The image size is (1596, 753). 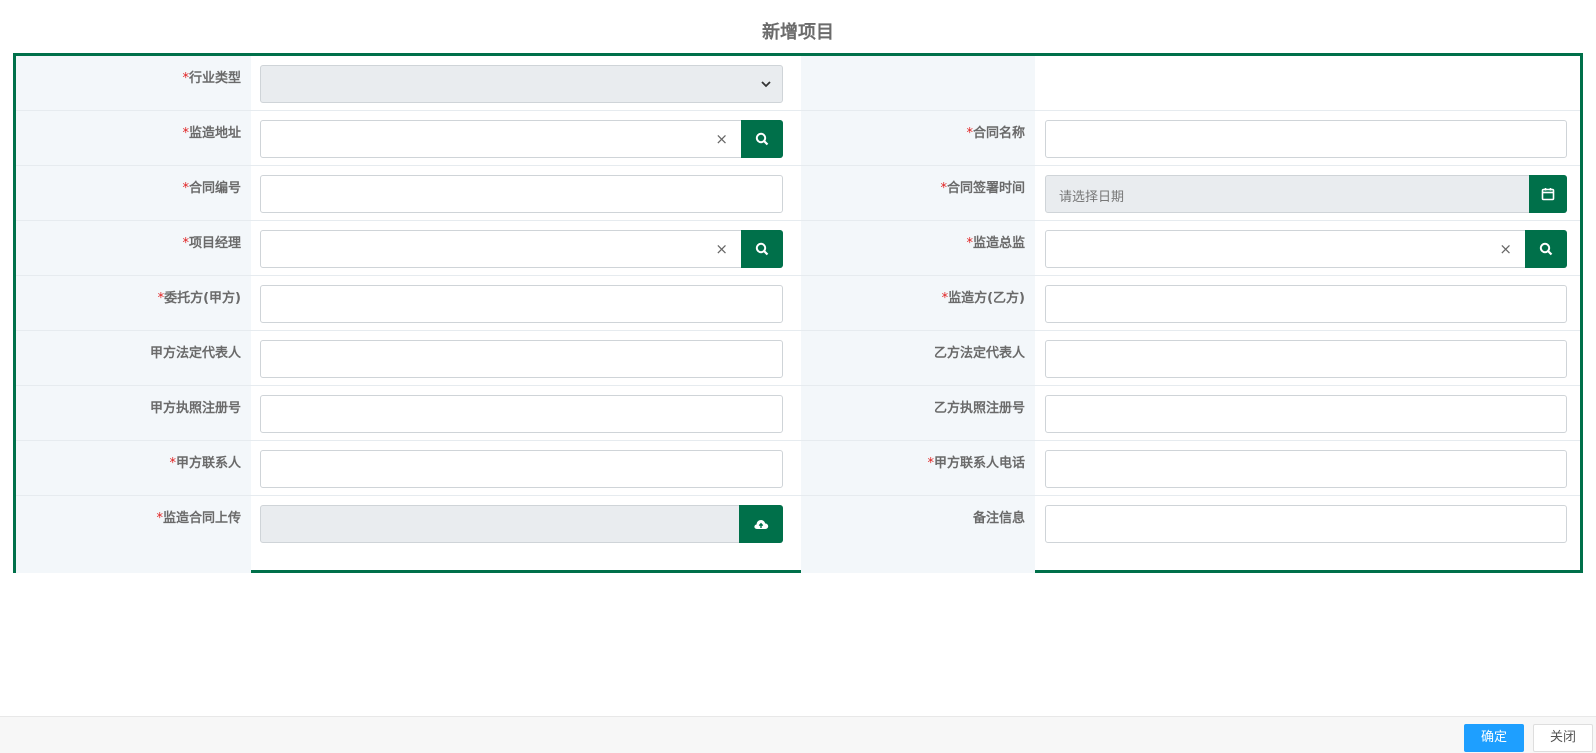 What do you see at coordinates (521, 524) in the screenshot?
I see `contract-upload-input` at bounding box center [521, 524].